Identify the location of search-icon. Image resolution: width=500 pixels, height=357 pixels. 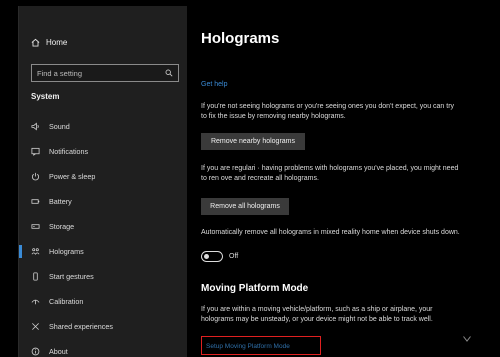
(169, 73).